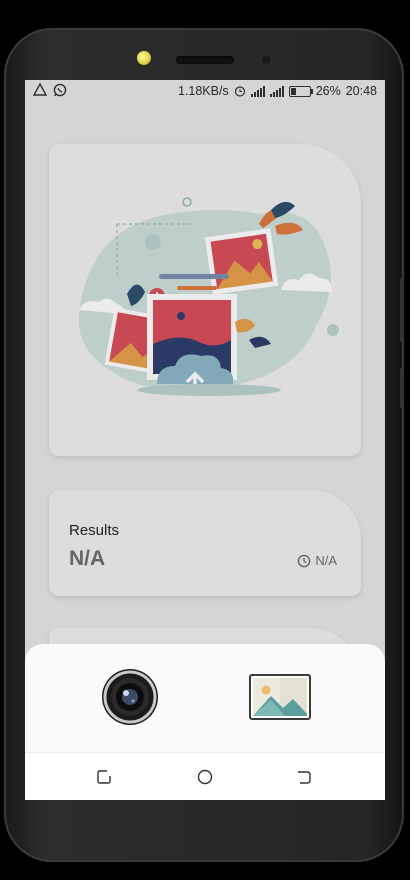  I want to click on status-bar: 1.18KB/s 26% 20:48, so click(205, 91).